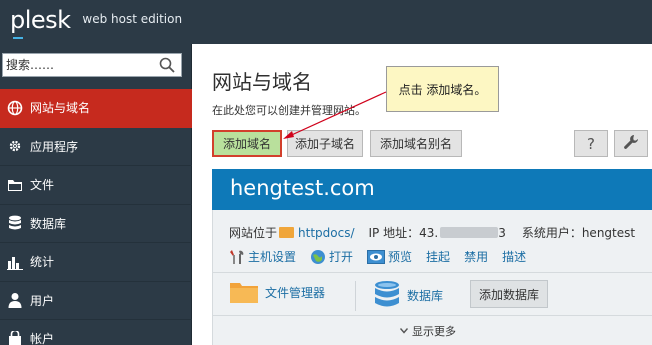 The width and height of the screenshot is (652, 345). What do you see at coordinates (416, 143) in the screenshot?
I see `add-domain-alias-button: 添加域名别名` at bounding box center [416, 143].